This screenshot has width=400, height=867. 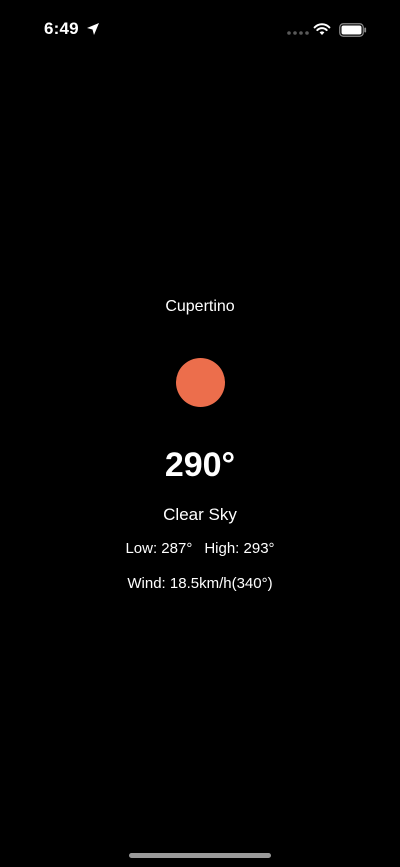 What do you see at coordinates (322, 29) in the screenshot?
I see `wifi-icon` at bounding box center [322, 29].